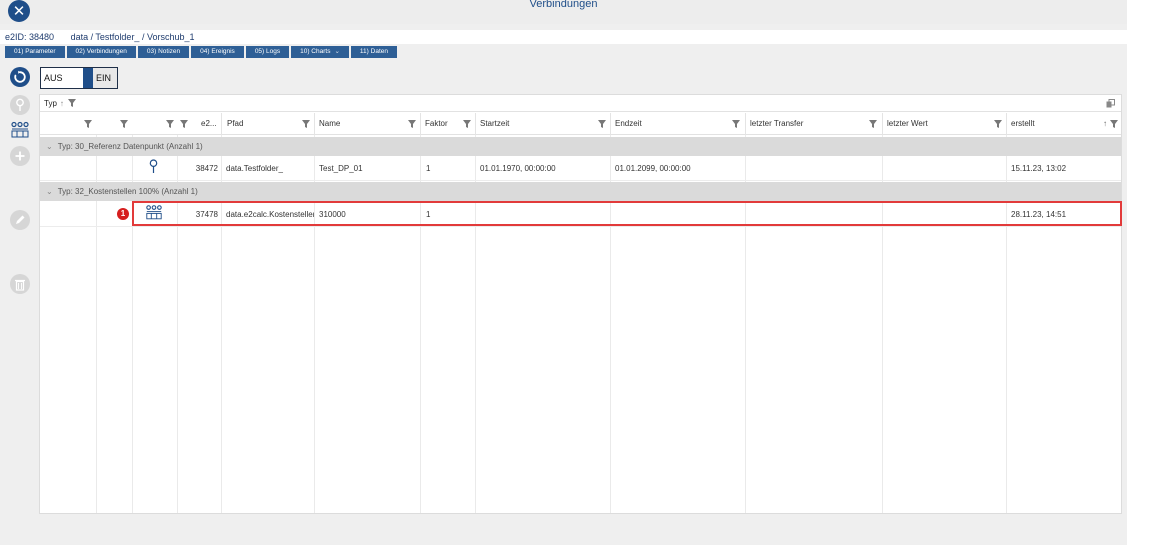 This screenshot has height=545, width=1153. Describe the element at coordinates (20, 220) in the screenshot. I see `edit-icon` at that location.